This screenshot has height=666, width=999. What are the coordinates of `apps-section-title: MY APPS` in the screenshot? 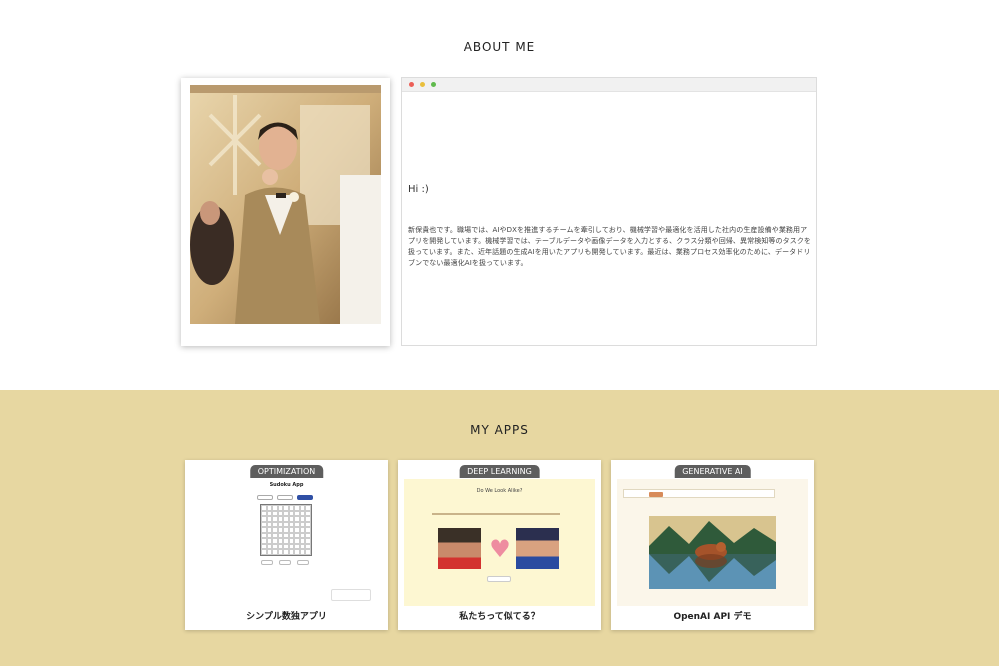 It's located at (499, 430).